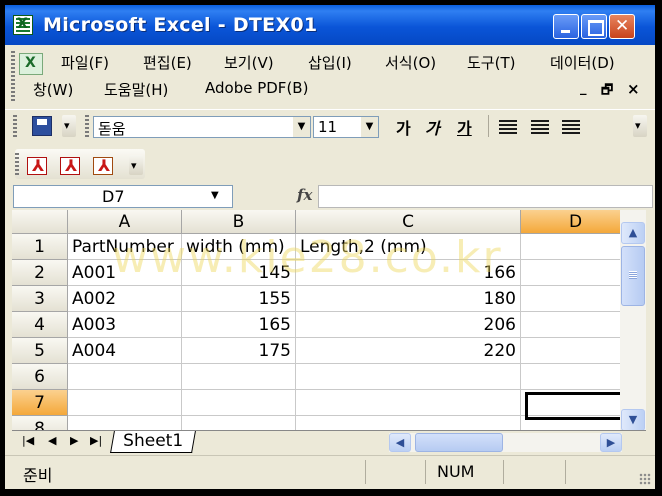  What do you see at coordinates (633, 233) in the screenshot?
I see `scroll-up-button: ▲` at bounding box center [633, 233].